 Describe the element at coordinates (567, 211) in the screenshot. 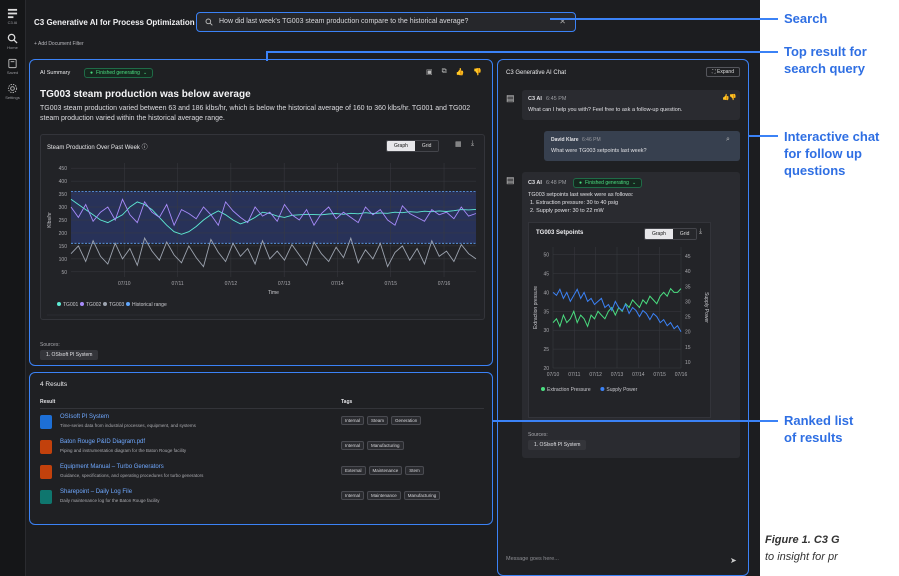

I see `message-text: 2. Supply power: 30 to 22 mW` at that location.